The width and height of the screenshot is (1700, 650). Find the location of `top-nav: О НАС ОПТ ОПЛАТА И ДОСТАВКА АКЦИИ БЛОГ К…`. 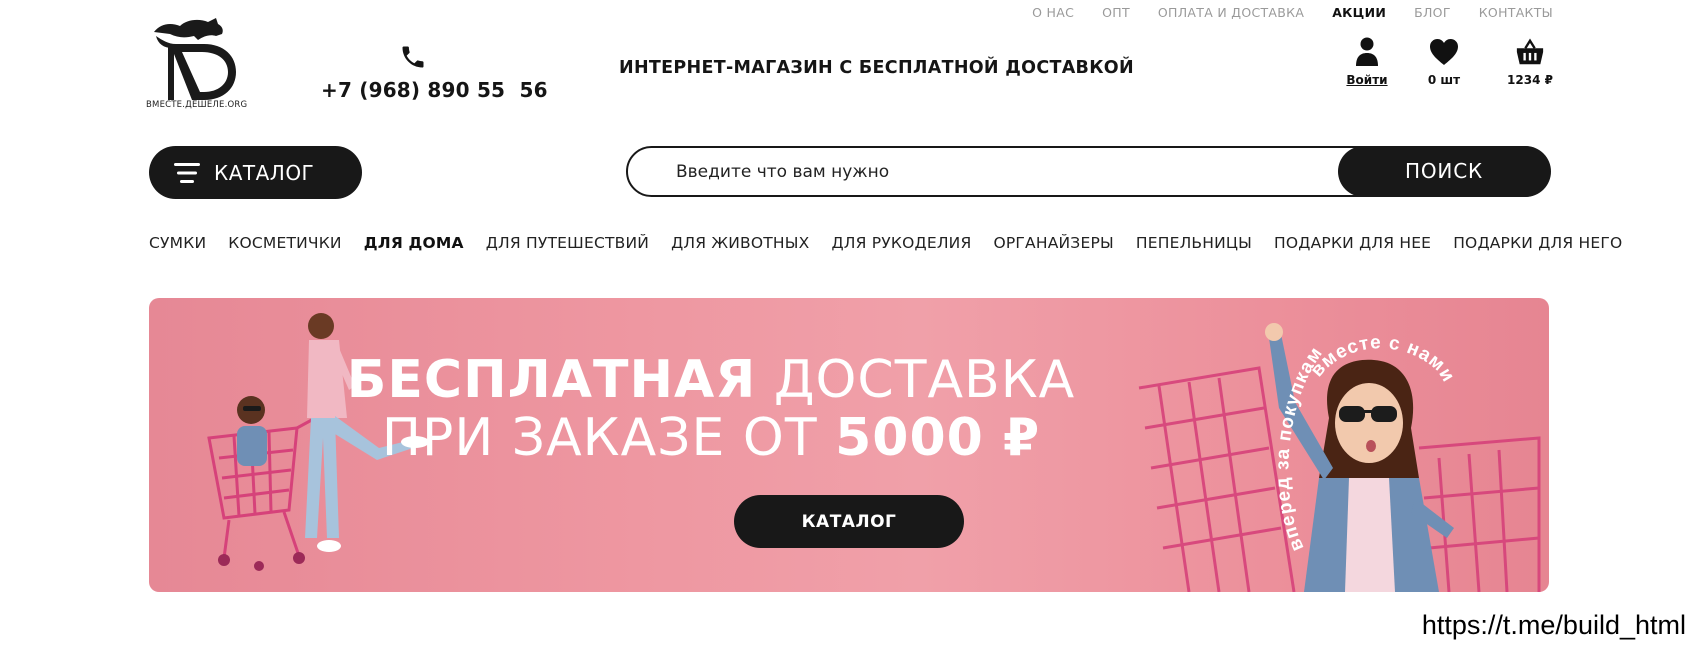

top-nav: О НАС ОПТ ОПЛАТА И ДОСТАВКА АКЦИИ БЛОГ К… is located at coordinates (1278, 12).